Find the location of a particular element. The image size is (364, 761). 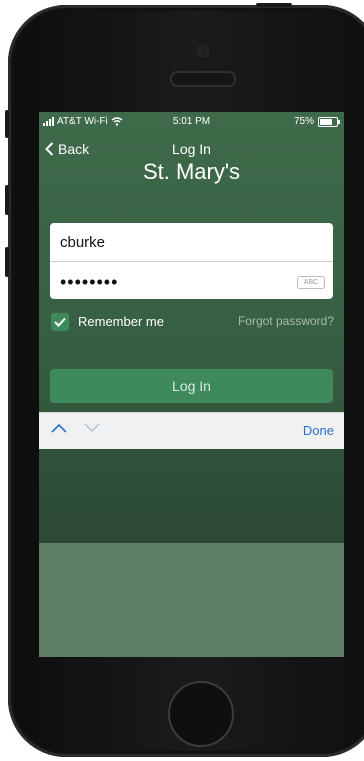

remember-me-checkbox is located at coordinates (60, 322).